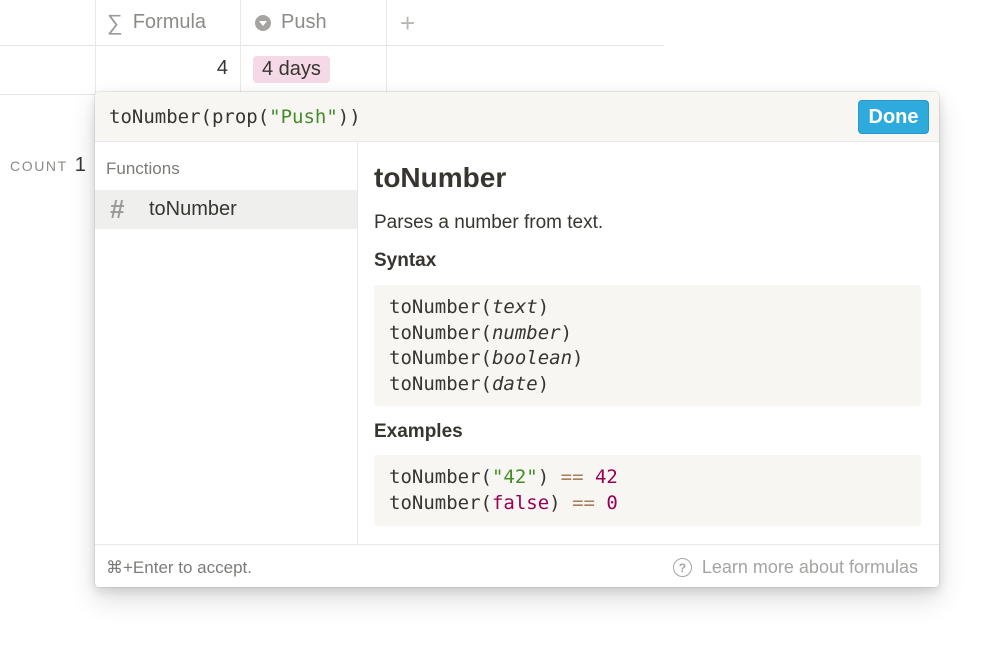  What do you see at coordinates (179, 567) in the screenshot?
I see `accept-hint: ⌘+Enter to accept.` at bounding box center [179, 567].